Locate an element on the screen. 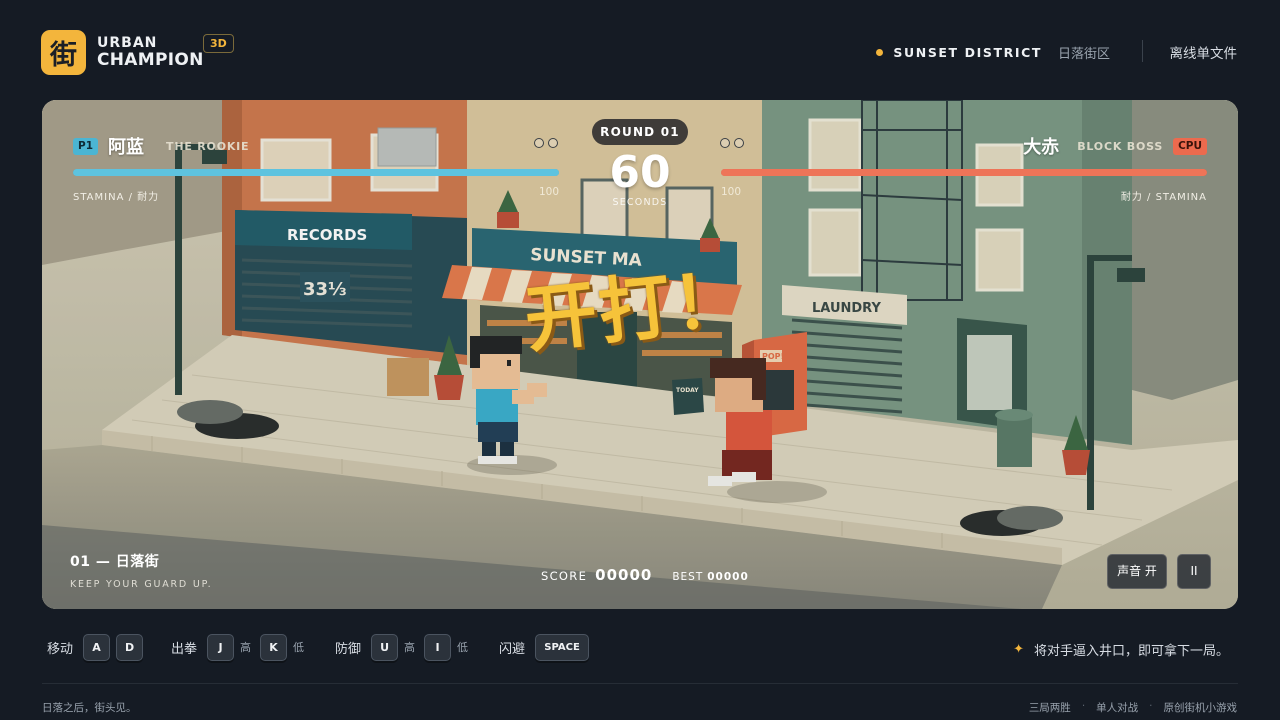 The image size is (1280, 720). status-dot-icon is located at coordinates (880, 52).